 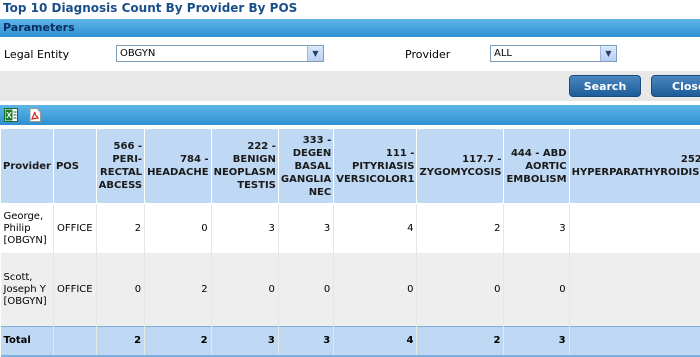 What do you see at coordinates (605, 86) in the screenshot?
I see `search-button: Search` at bounding box center [605, 86].